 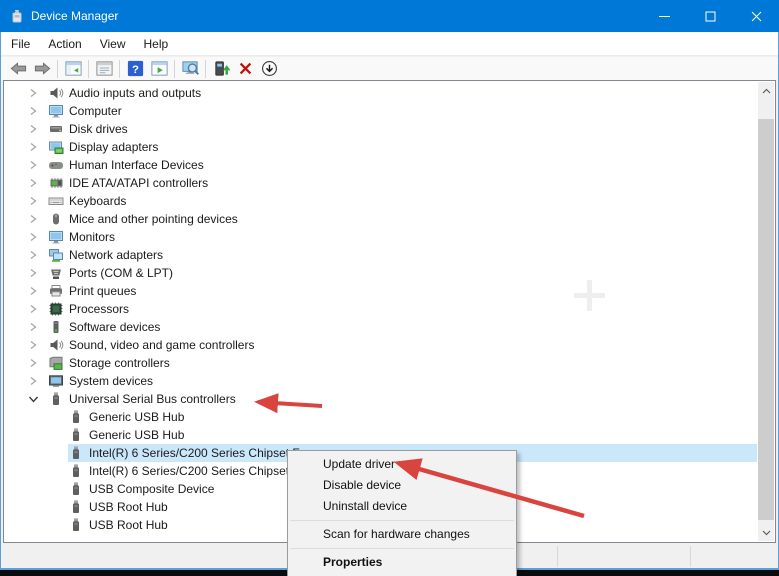 I want to click on scan-hardware-button, so click(x=190, y=69).